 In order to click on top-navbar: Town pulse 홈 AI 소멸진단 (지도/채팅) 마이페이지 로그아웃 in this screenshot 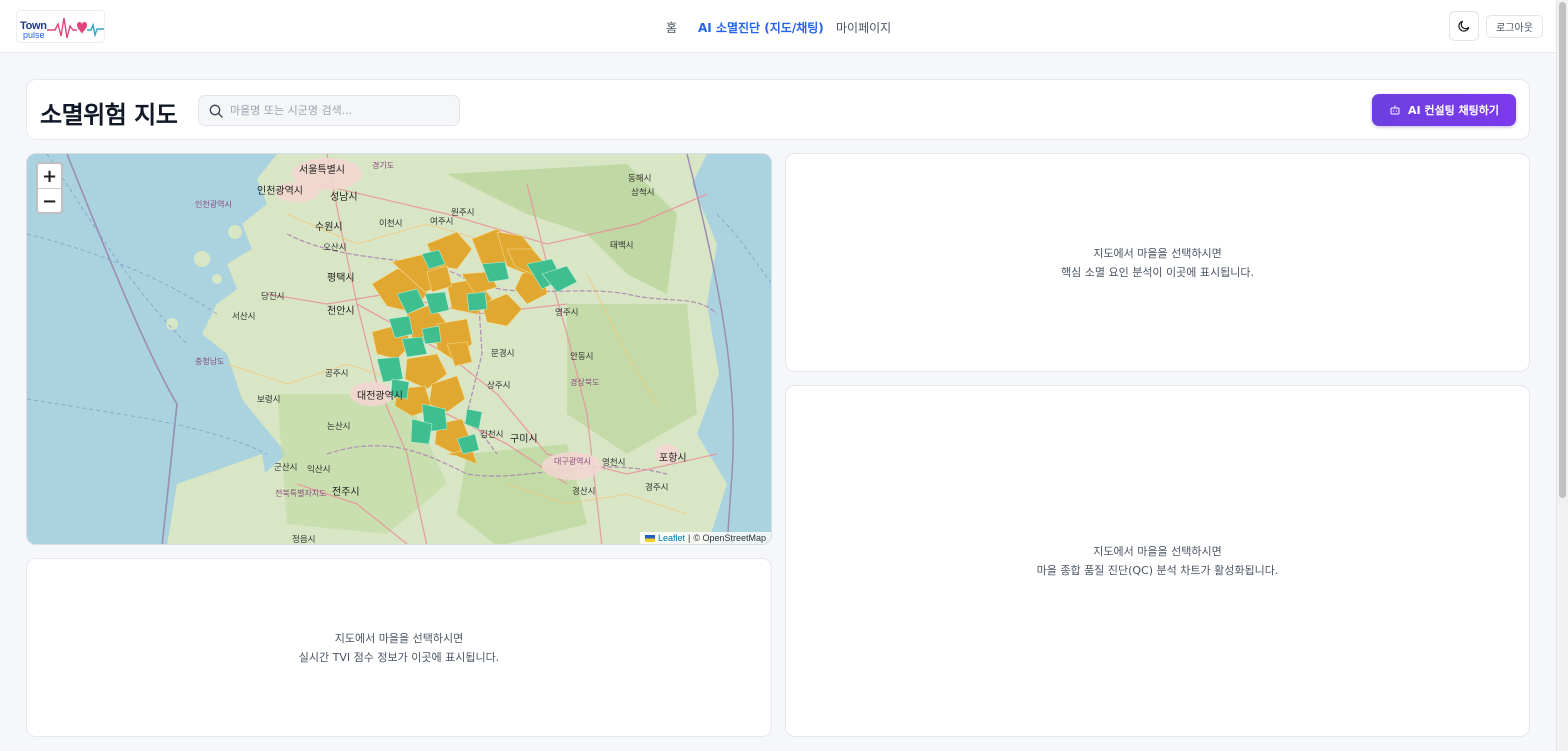, I will do `click(778, 26)`.